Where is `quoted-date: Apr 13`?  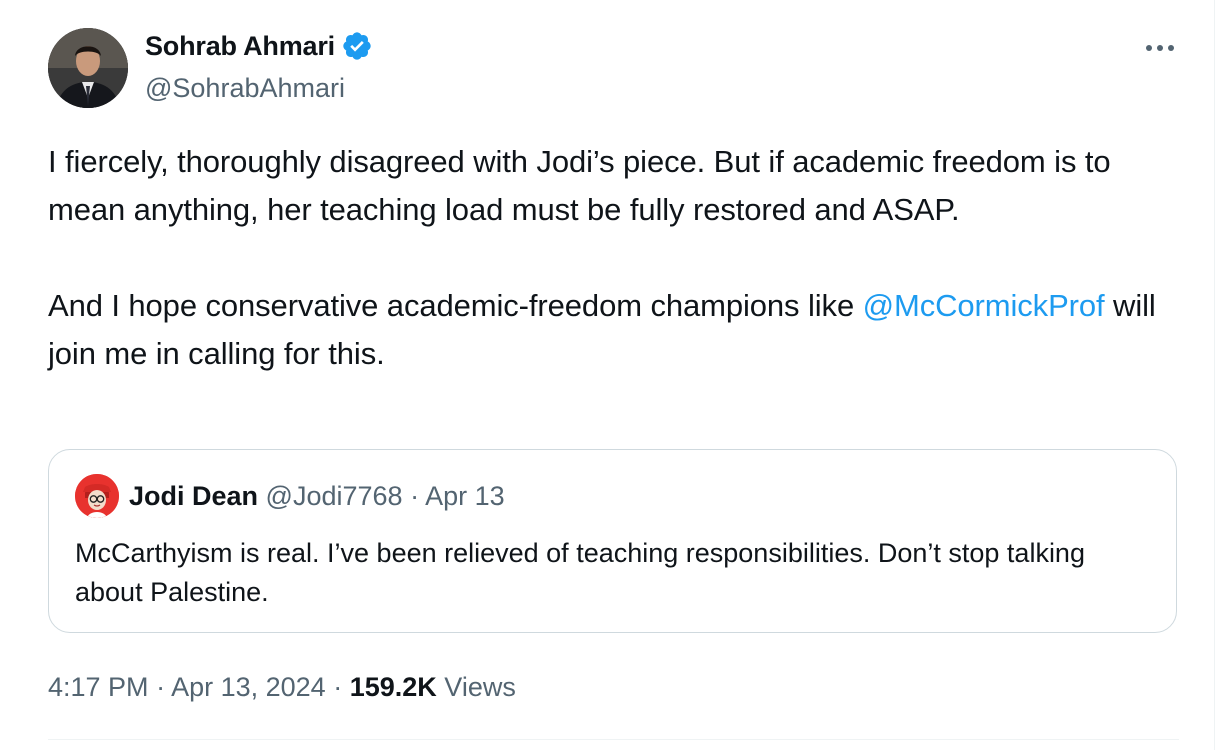 quoted-date: Apr 13 is located at coordinates (465, 496).